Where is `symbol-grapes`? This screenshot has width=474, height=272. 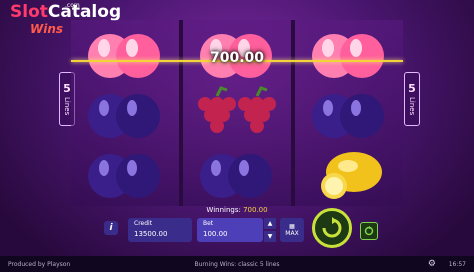
symbol-grapes is located at coordinates (237, 114).